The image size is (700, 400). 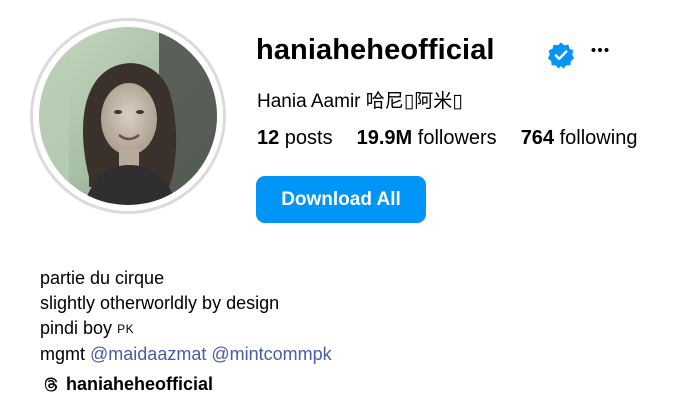 I want to click on posts-stat: 12 posts, so click(x=295, y=138).